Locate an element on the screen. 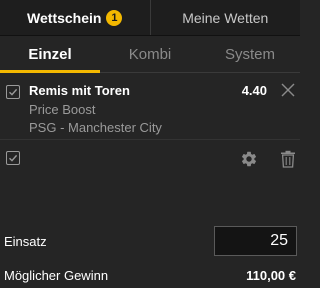 Image resolution: width=320 pixels, height=288 pixels. potential-winnings-label: Möglicher Gewinn is located at coordinates (56, 275).